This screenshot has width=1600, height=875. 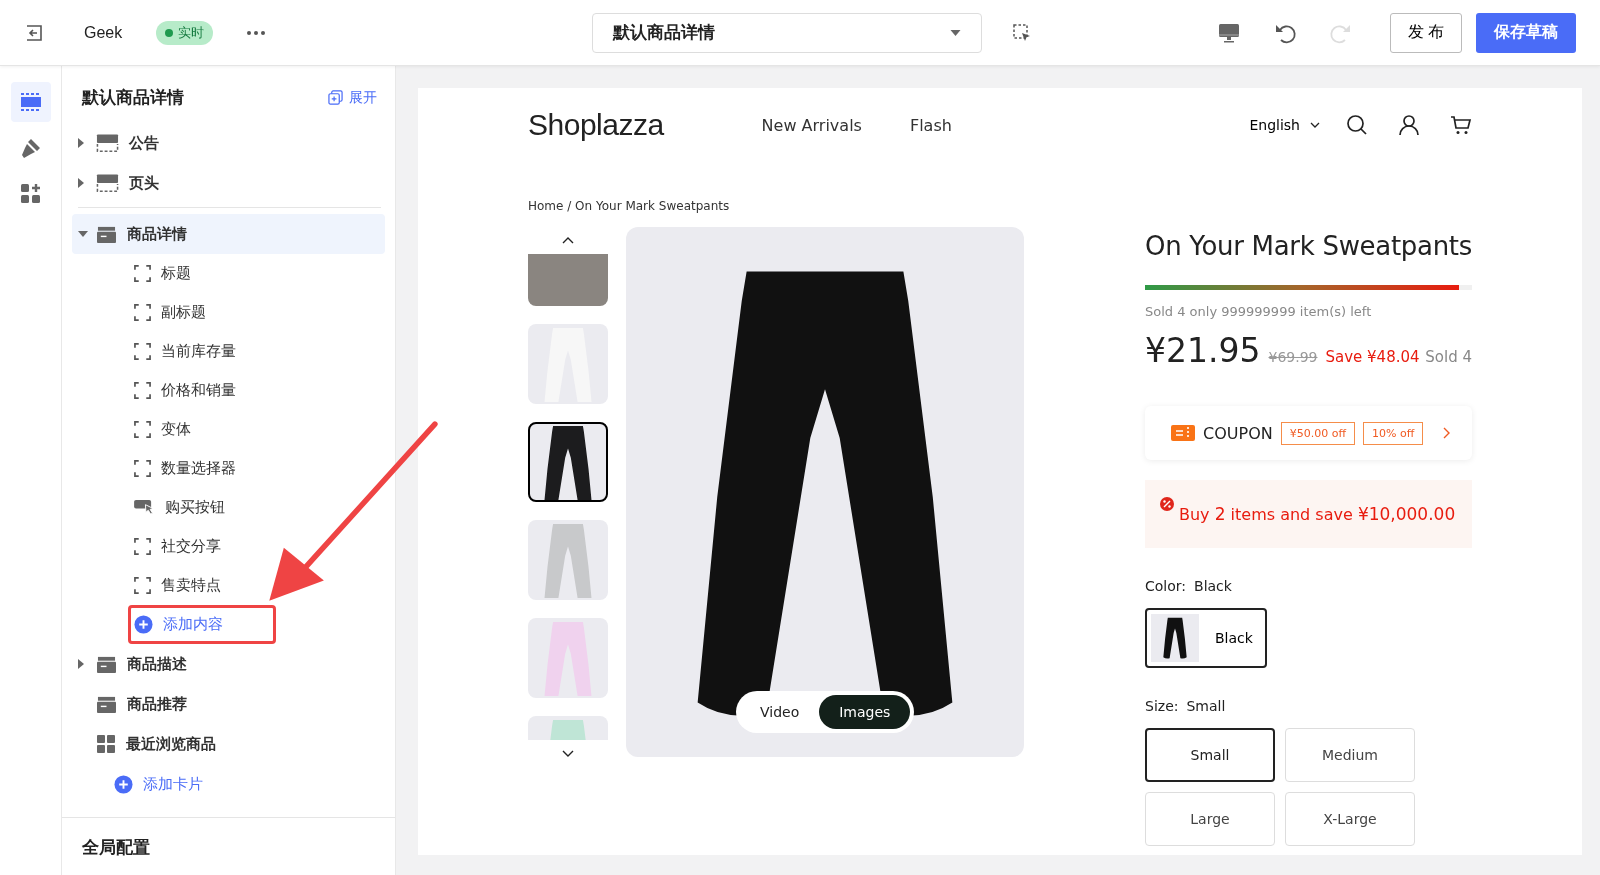 What do you see at coordinates (1372, 357) in the screenshot?
I see `save-amount: Save ¥48.04` at bounding box center [1372, 357].